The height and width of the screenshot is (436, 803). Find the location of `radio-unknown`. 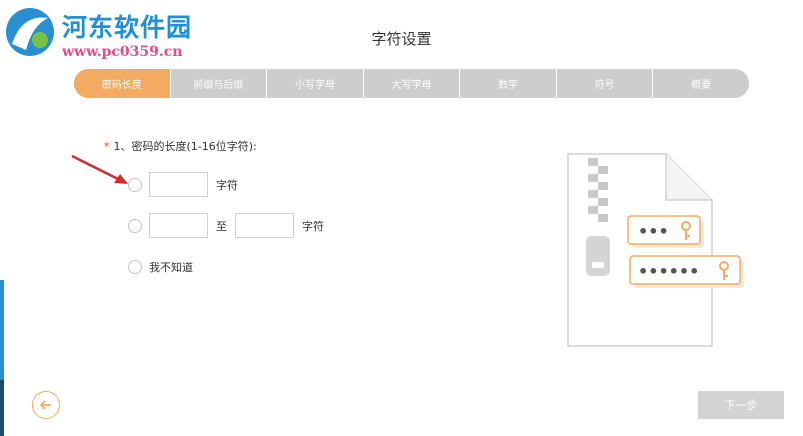

radio-unknown is located at coordinates (135, 267).